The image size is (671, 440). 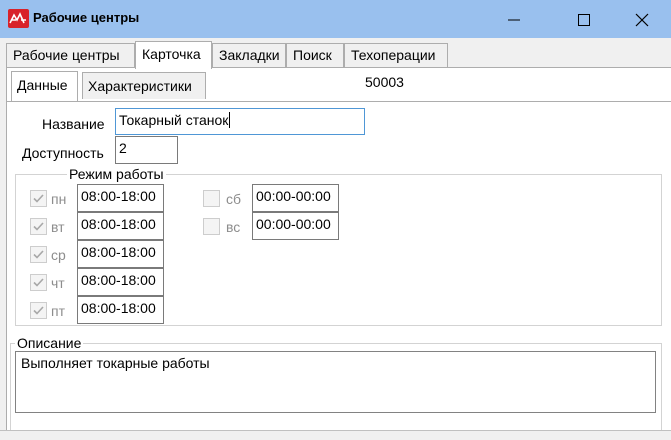 What do you see at coordinates (59, 199) in the screenshot?
I see `day-label-monday: пн` at bounding box center [59, 199].